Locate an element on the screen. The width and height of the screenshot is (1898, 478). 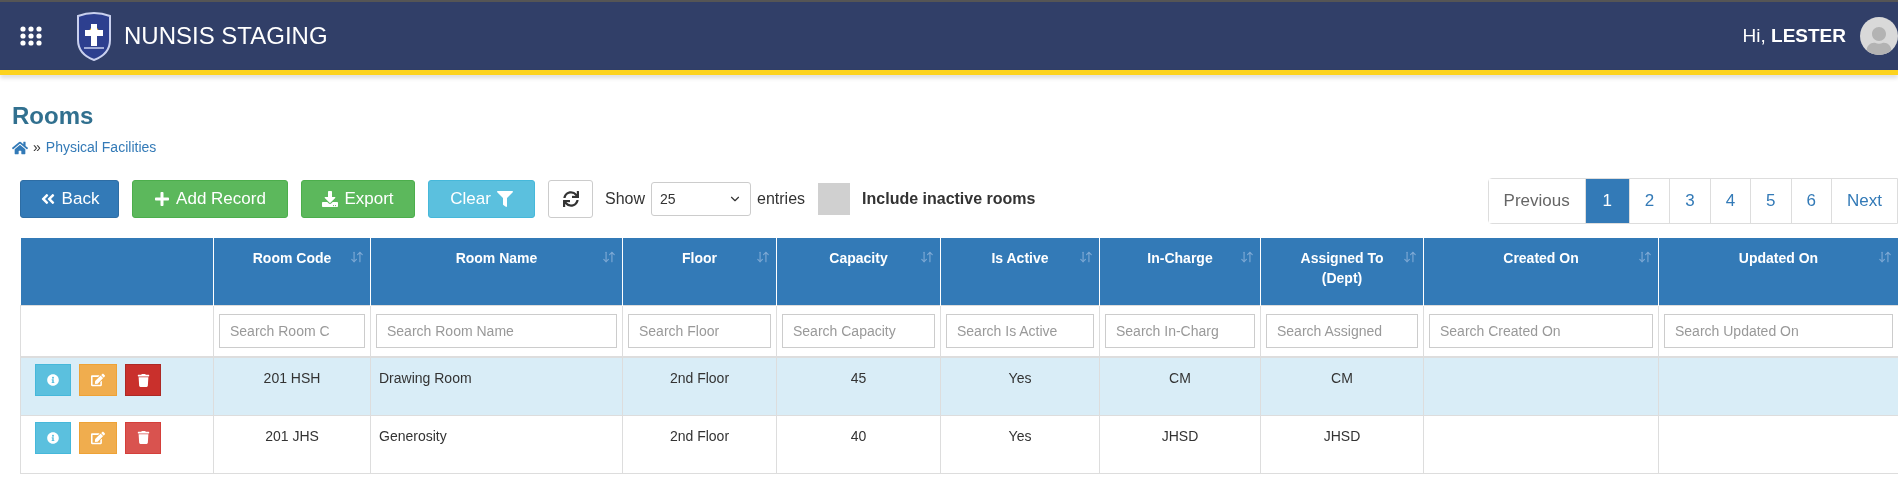
column-header: Created On is located at coordinates (1541, 271).